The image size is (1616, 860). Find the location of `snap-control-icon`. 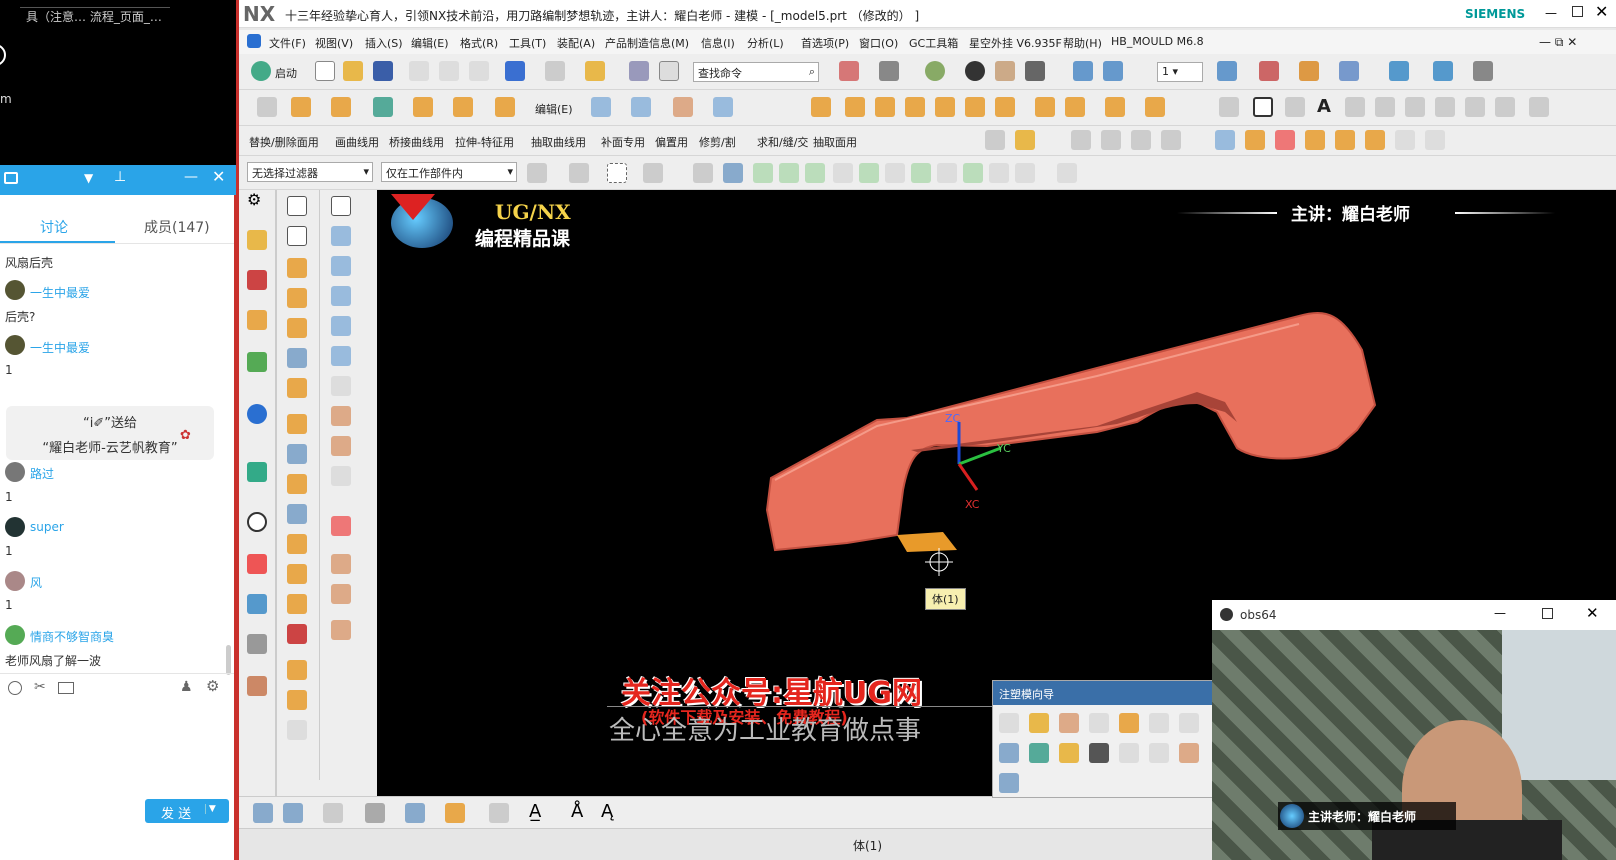

snap-control-icon is located at coordinates (869, 173).